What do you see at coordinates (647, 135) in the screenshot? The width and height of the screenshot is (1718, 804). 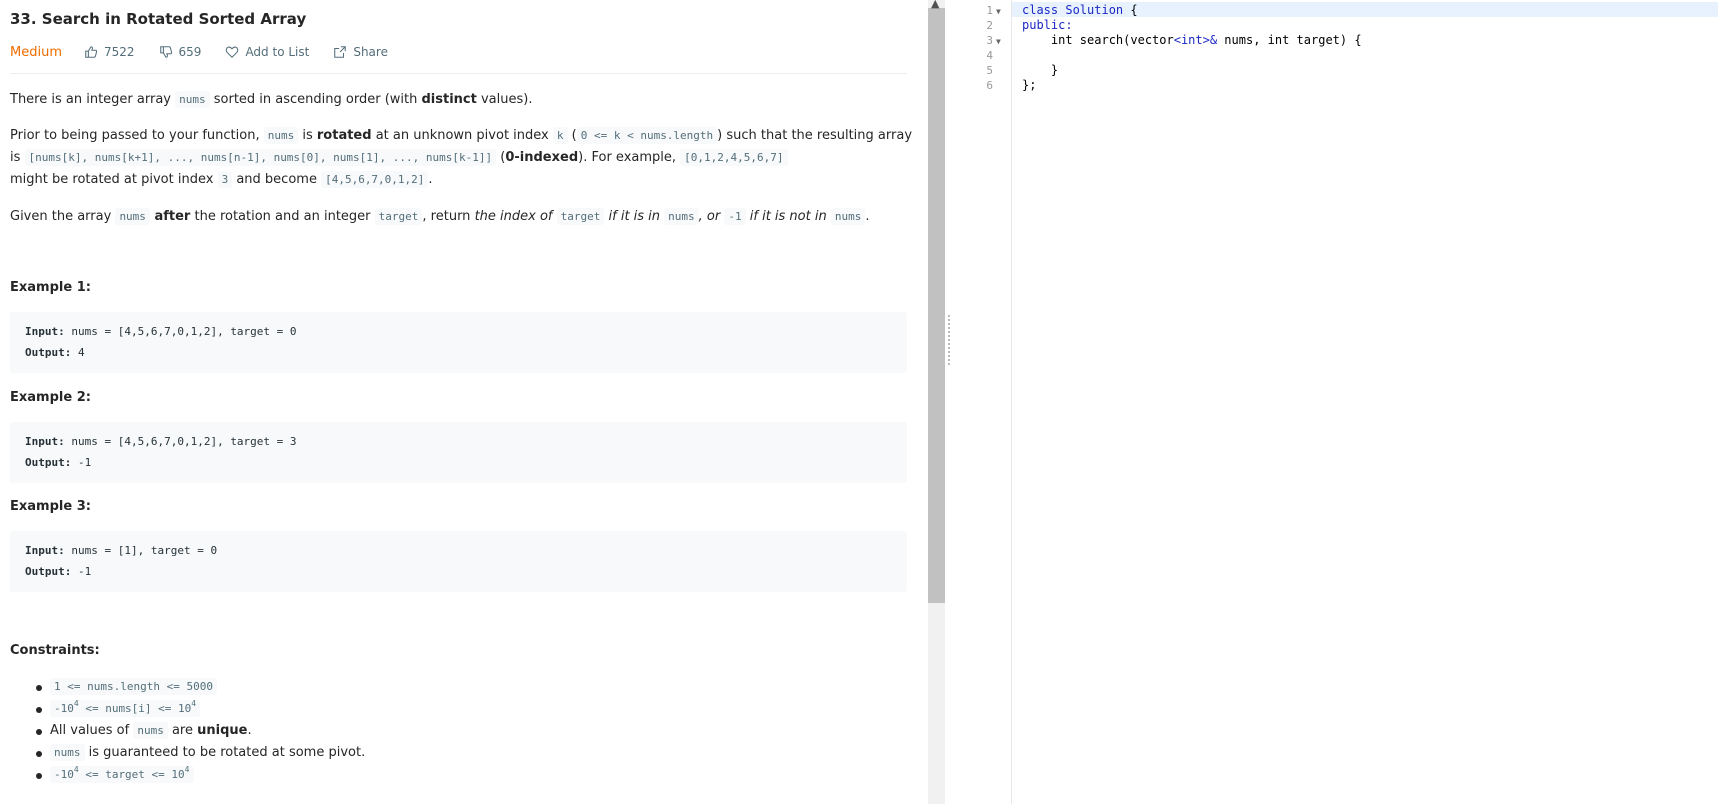 I see `inline-code: 0 <= k < nums.length` at bounding box center [647, 135].